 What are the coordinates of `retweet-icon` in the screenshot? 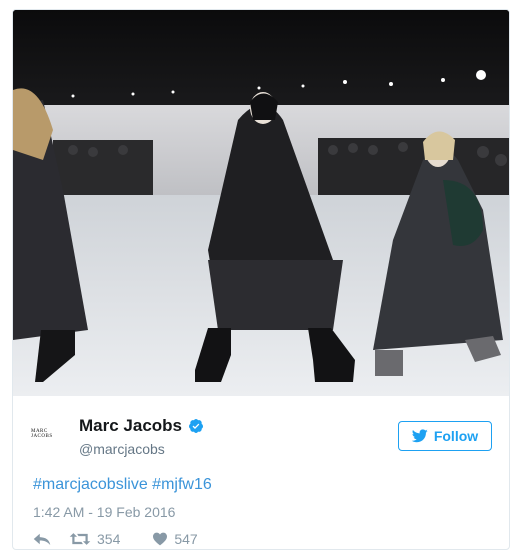 It's located at (80, 539).